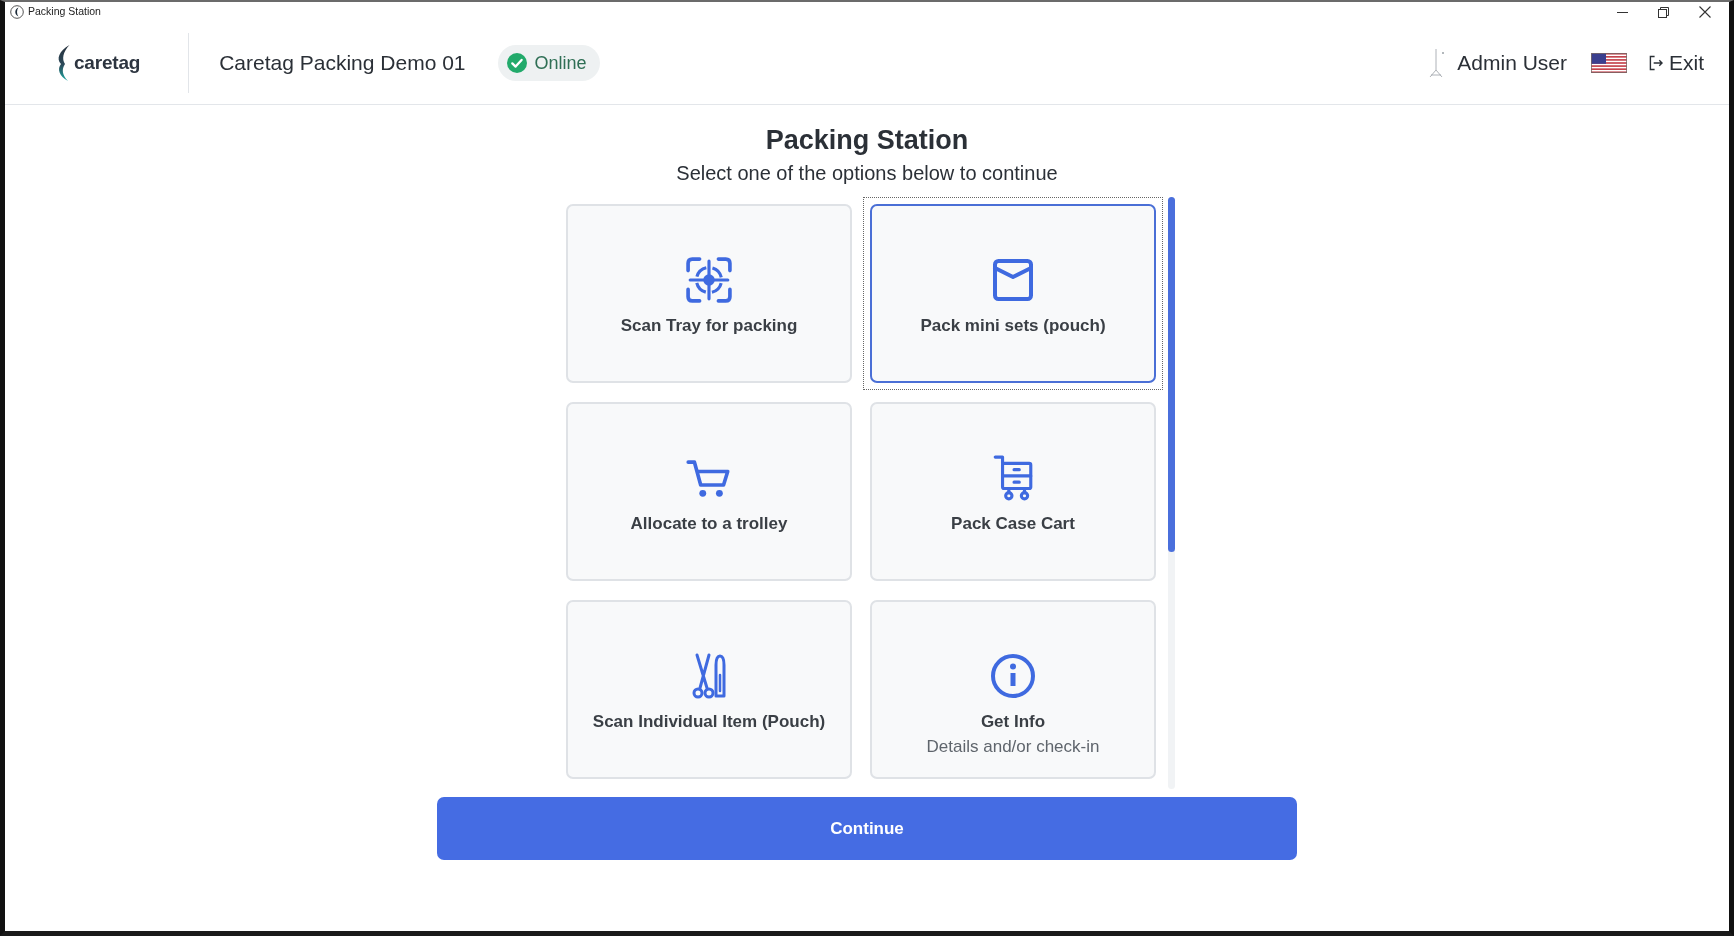 The height and width of the screenshot is (936, 1734). Describe the element at coordinates (1663, 12) in the screenshot. I see `restore-icon` at that location.